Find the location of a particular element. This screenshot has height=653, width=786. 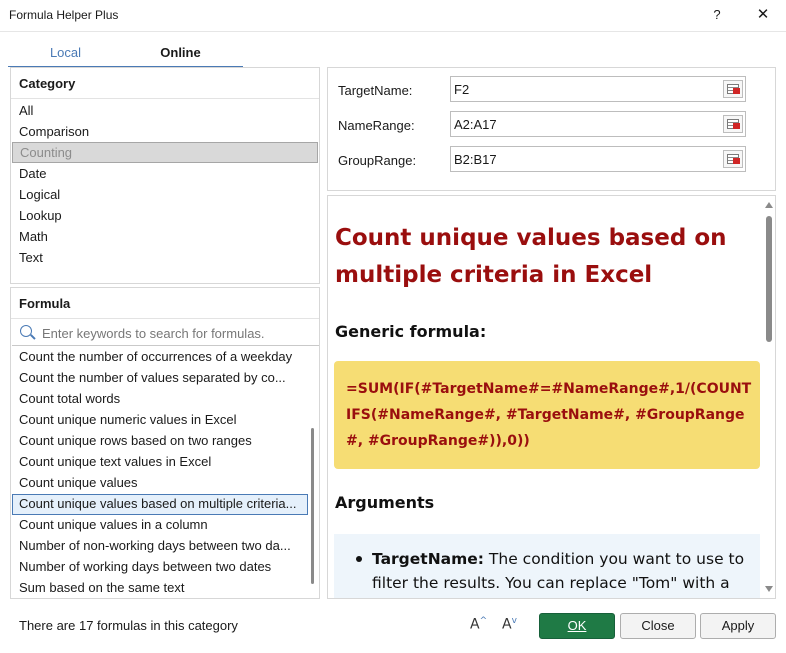

formula-item: Count unique rows based on two ranges is located at coordinates (160, 441).